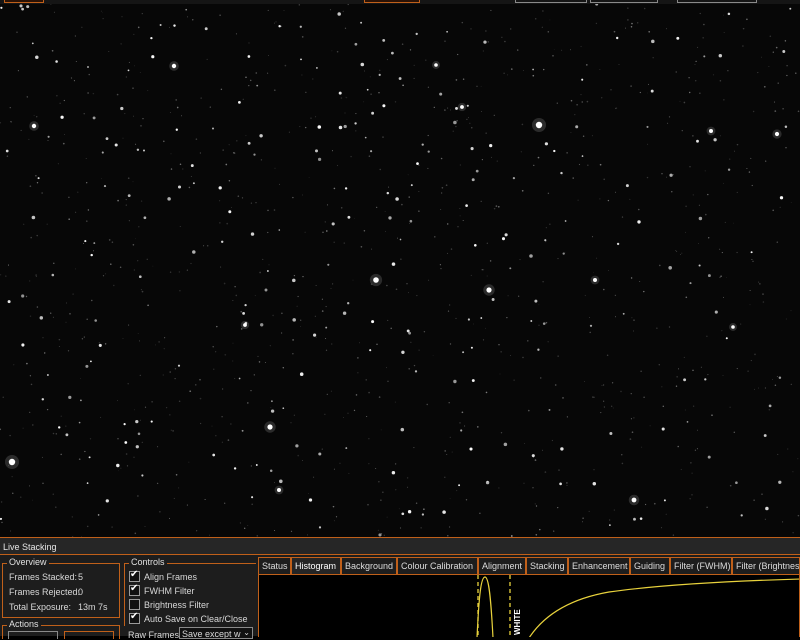 This screenshot has height=640, width=800. What do you see at coordinates (81, 592) in the screenshot?
I see `frames-rejected-value: 0` at bounding box center [81, 592].